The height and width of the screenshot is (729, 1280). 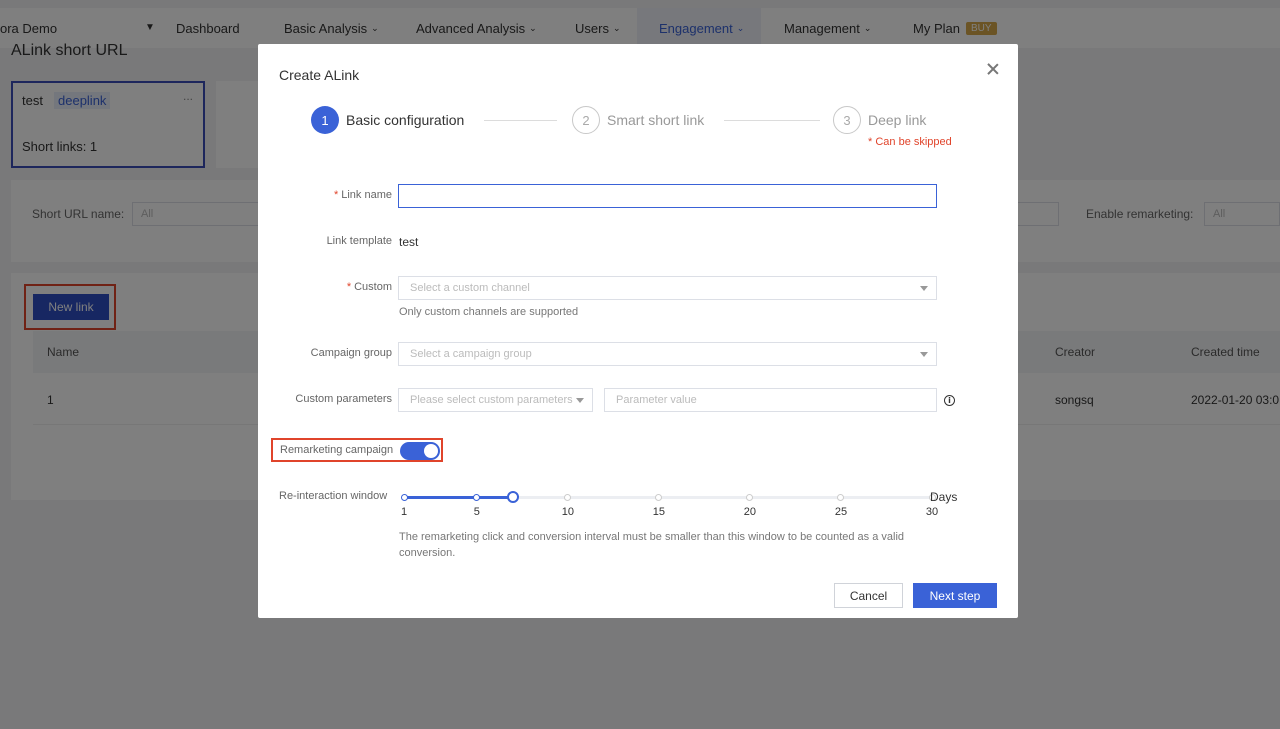 I want to click on reinteraction-slider, so click(x=668, y=497).